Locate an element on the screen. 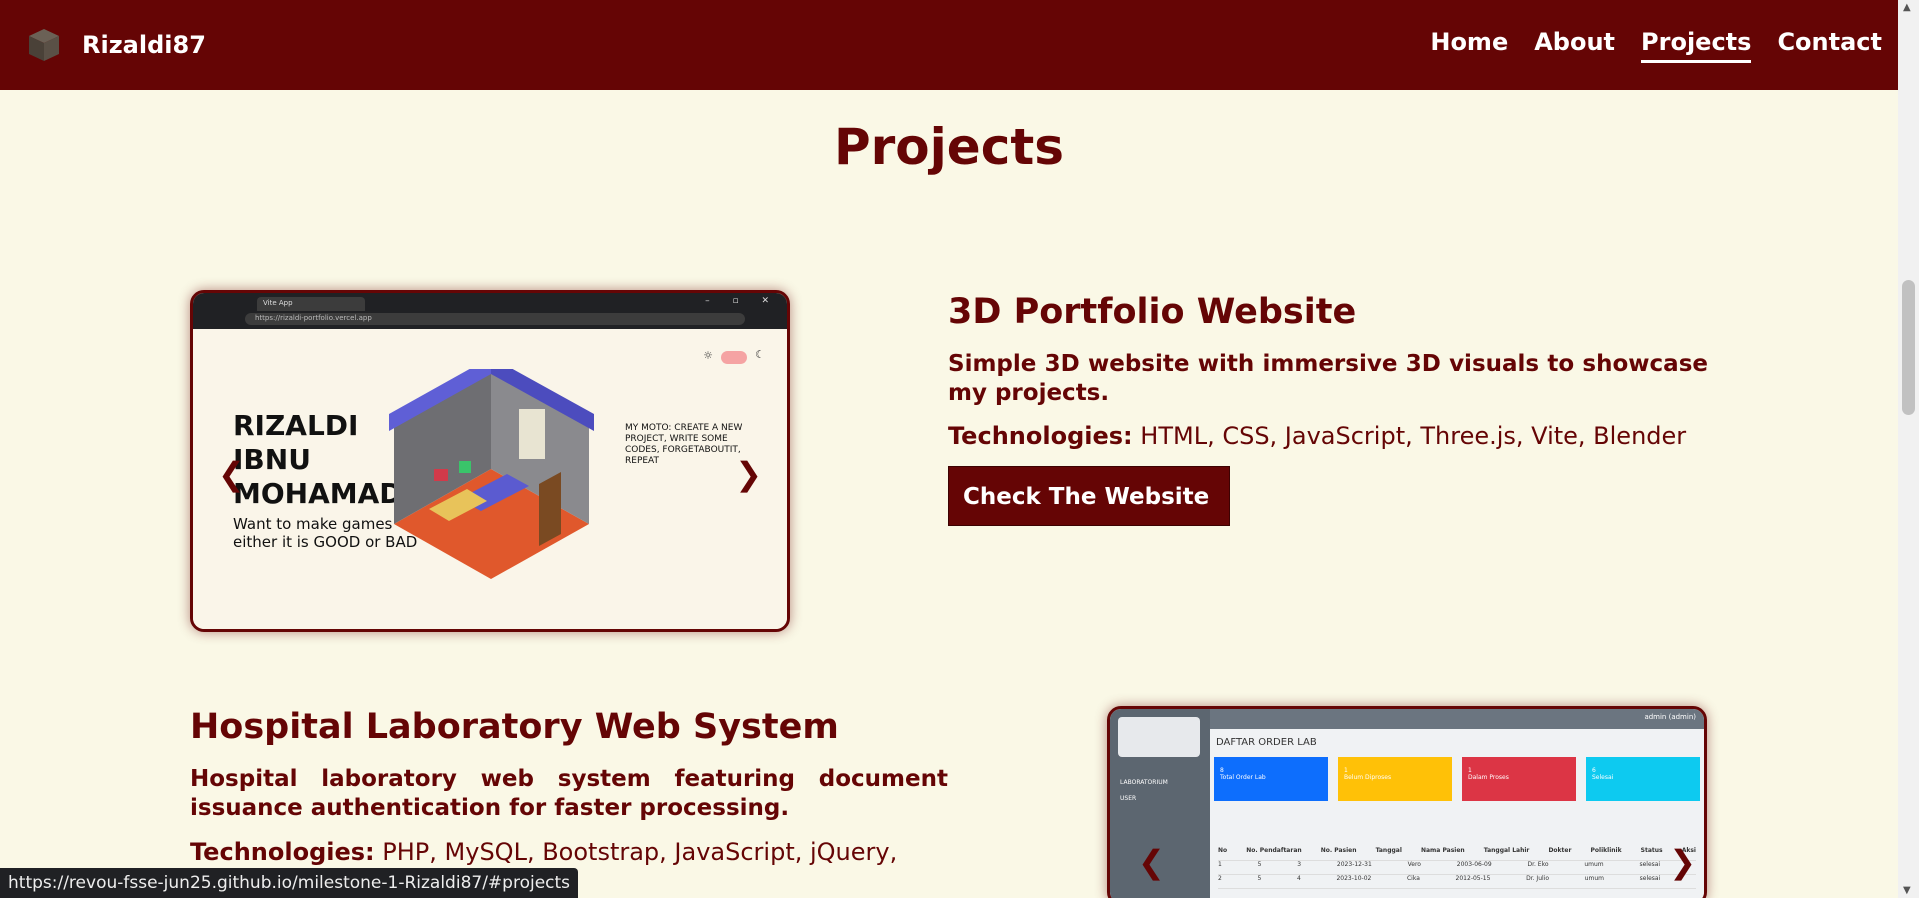 The image size is (1919, 898). project-1-title: 3D Portfolio Website is located at coordinates (1152, 312).